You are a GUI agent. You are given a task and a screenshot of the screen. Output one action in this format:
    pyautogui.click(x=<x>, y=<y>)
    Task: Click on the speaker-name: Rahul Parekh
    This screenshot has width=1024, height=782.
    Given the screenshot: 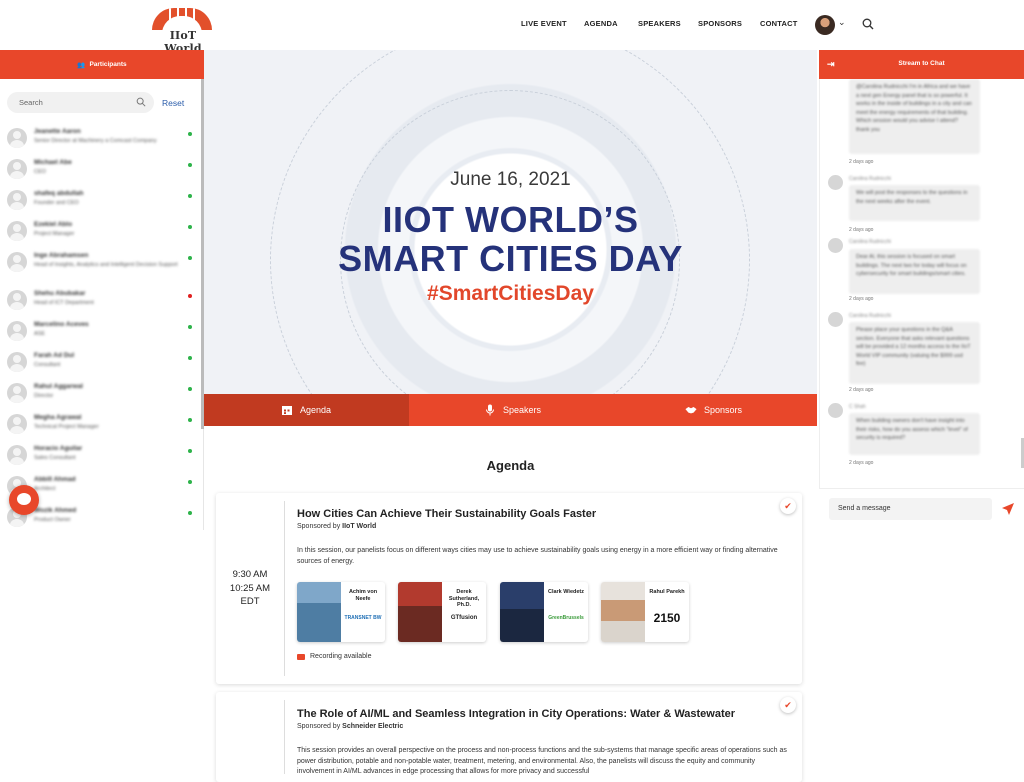 What is the action you would take?
    pyautogui.click(x=667, y=592)
    